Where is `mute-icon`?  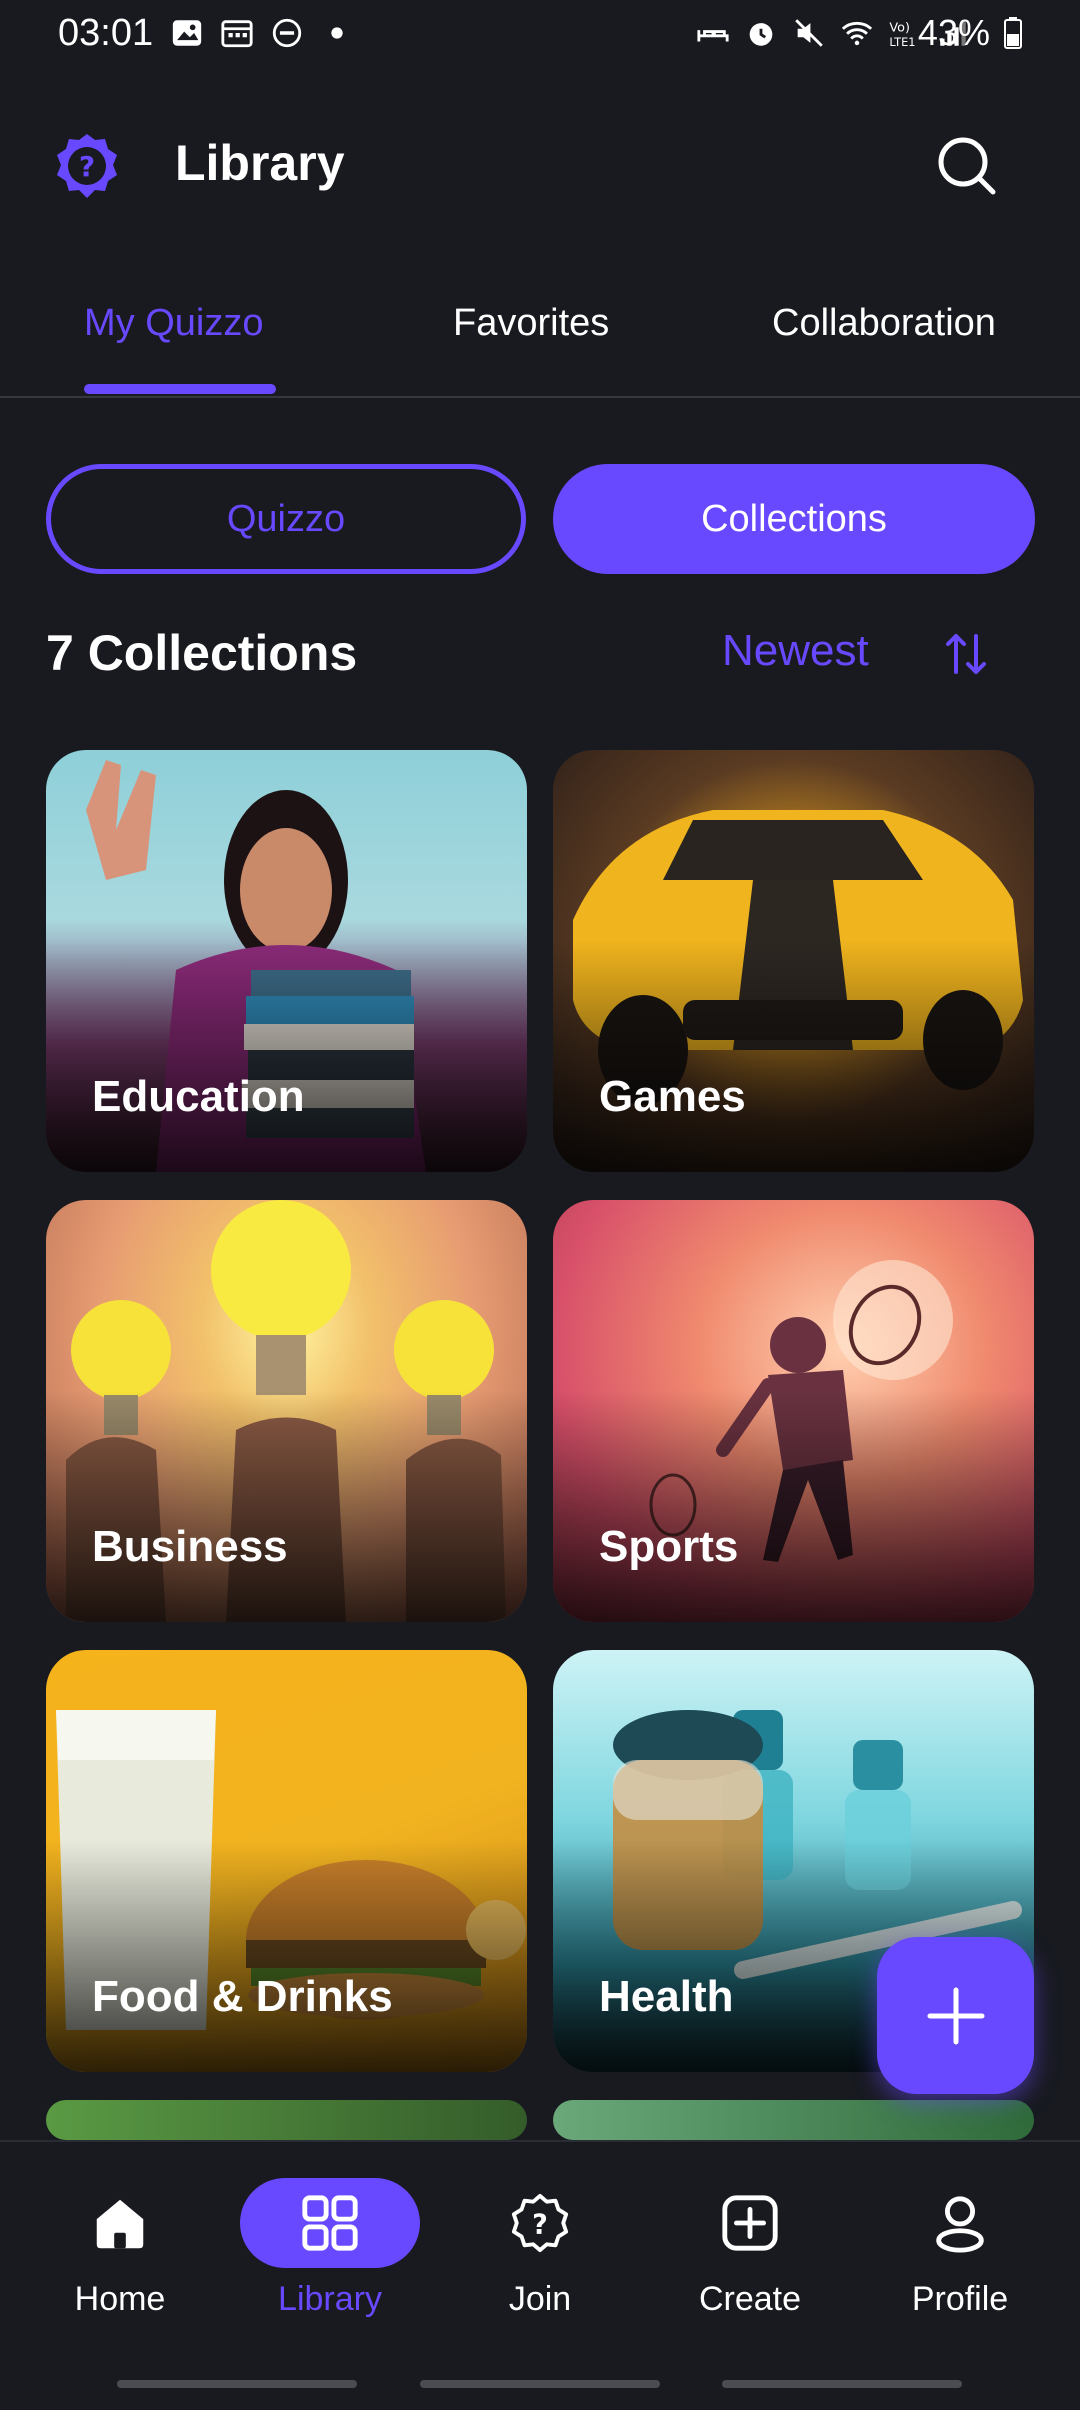 mute-icon is located at coordinates (809, 33).